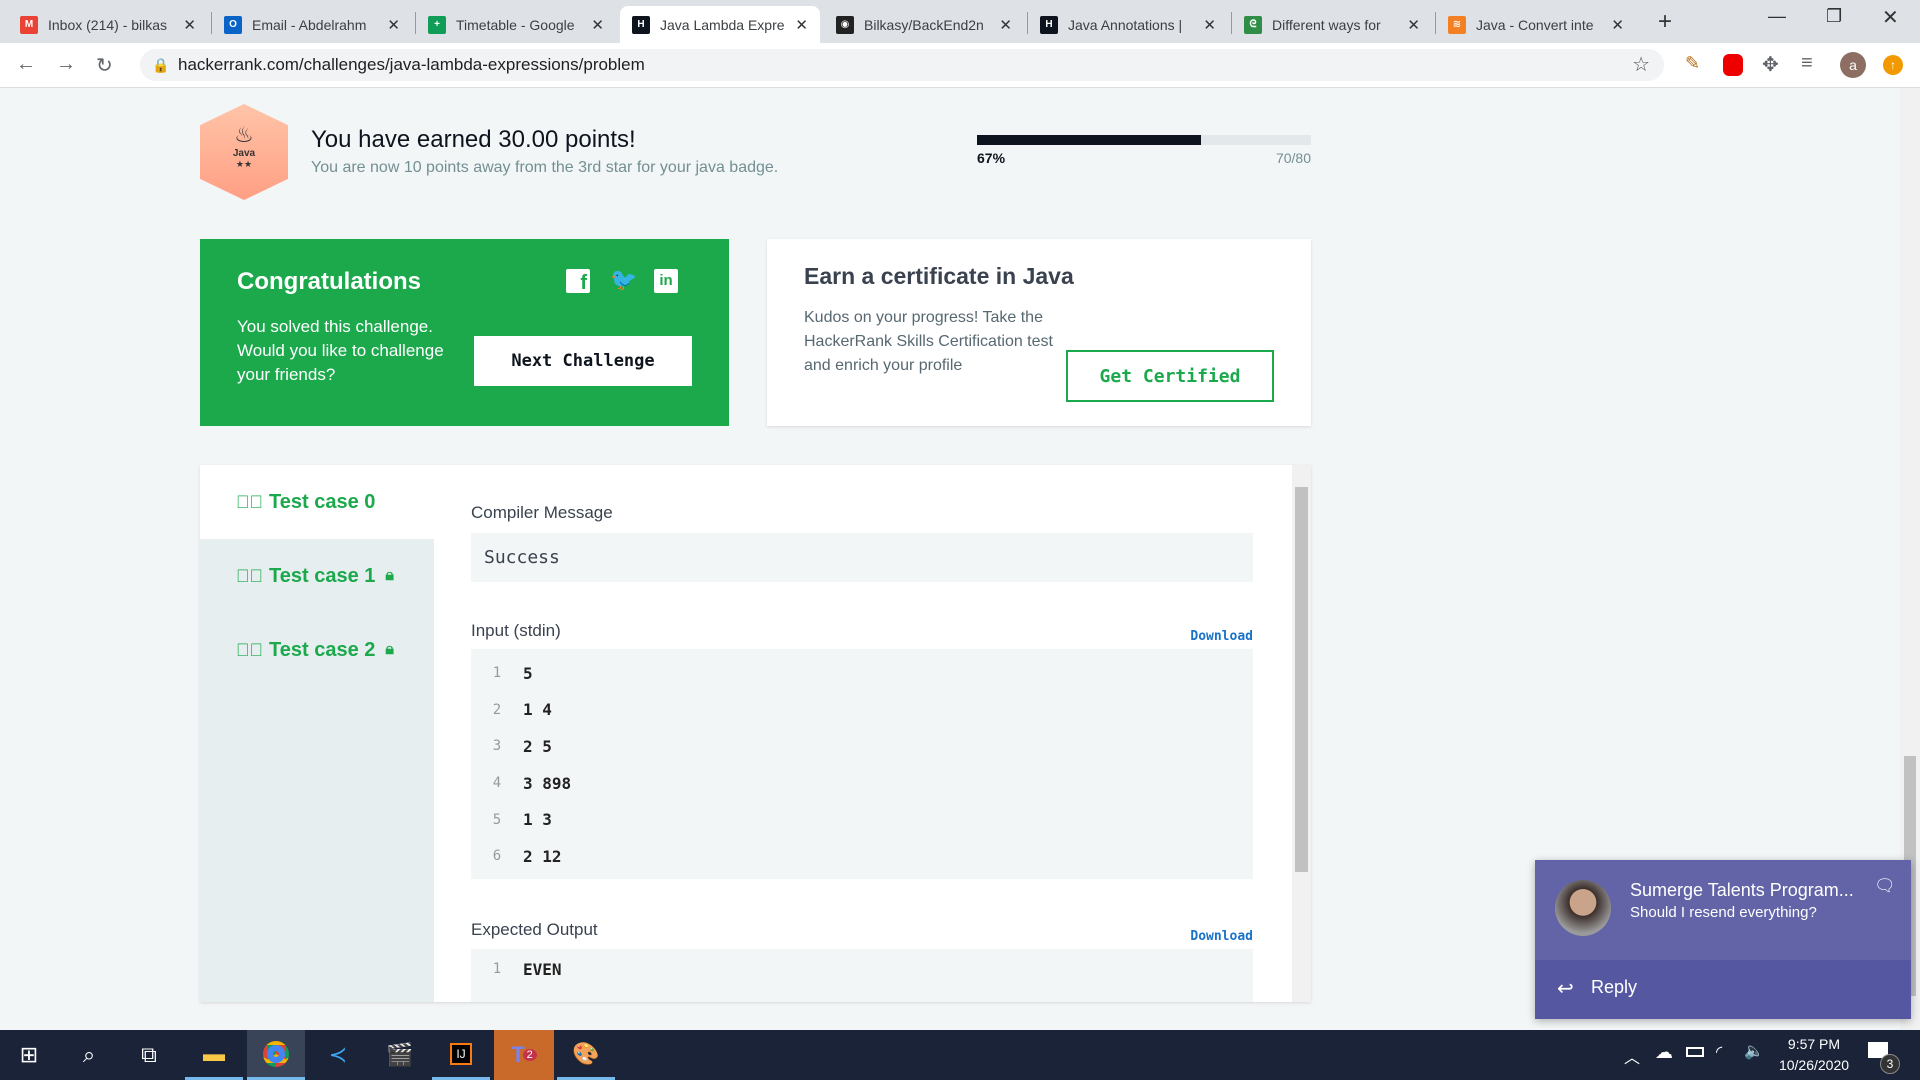 The width and height of the screenshot is (1920, 1080). What do you see at coordinates (1695, 1052) in the screenshot?
I see `battery-icon` at bounding box center [1695, 1052].